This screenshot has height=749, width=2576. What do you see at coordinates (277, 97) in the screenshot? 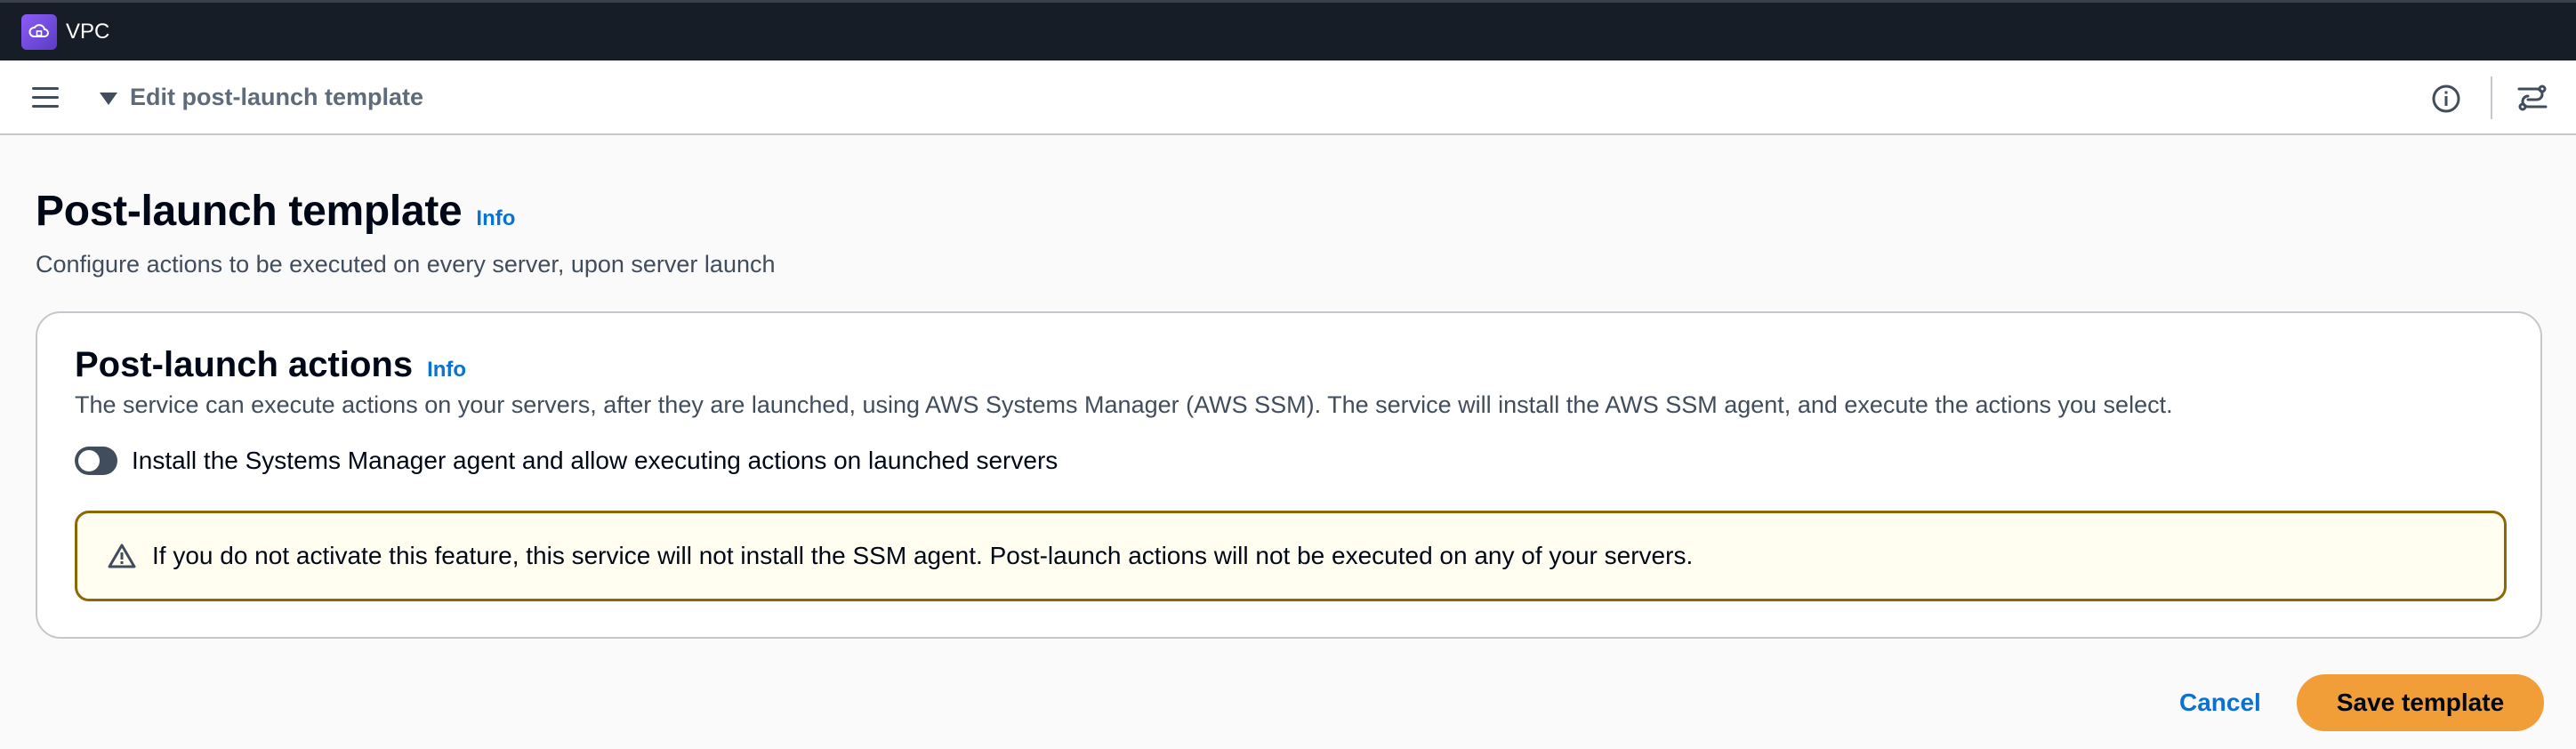
I see `breadcrumb-label: Edit post-launch template` at bounding box center [277, 97].